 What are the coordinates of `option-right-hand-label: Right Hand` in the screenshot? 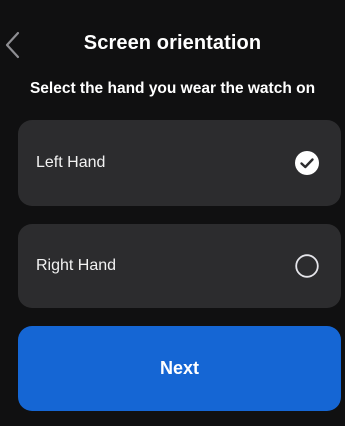 It's located at (76, 265).